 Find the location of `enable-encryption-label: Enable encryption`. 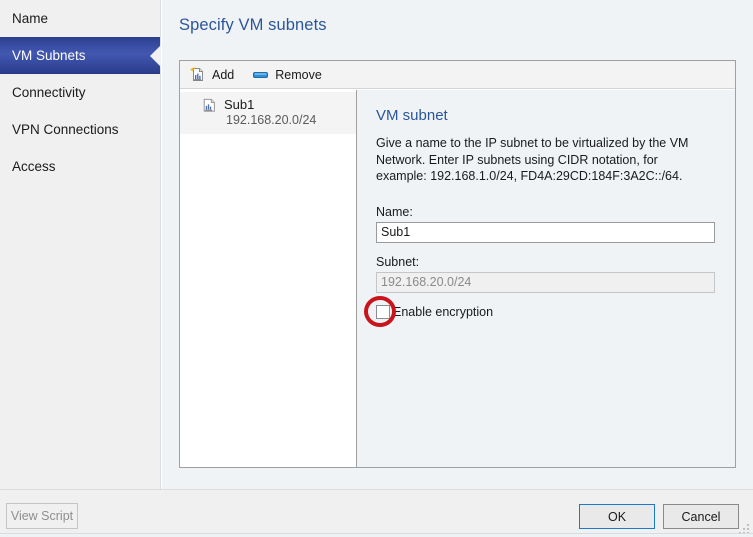

enable-encryption-label: Enable encryption is located at coordinates (443, 311).